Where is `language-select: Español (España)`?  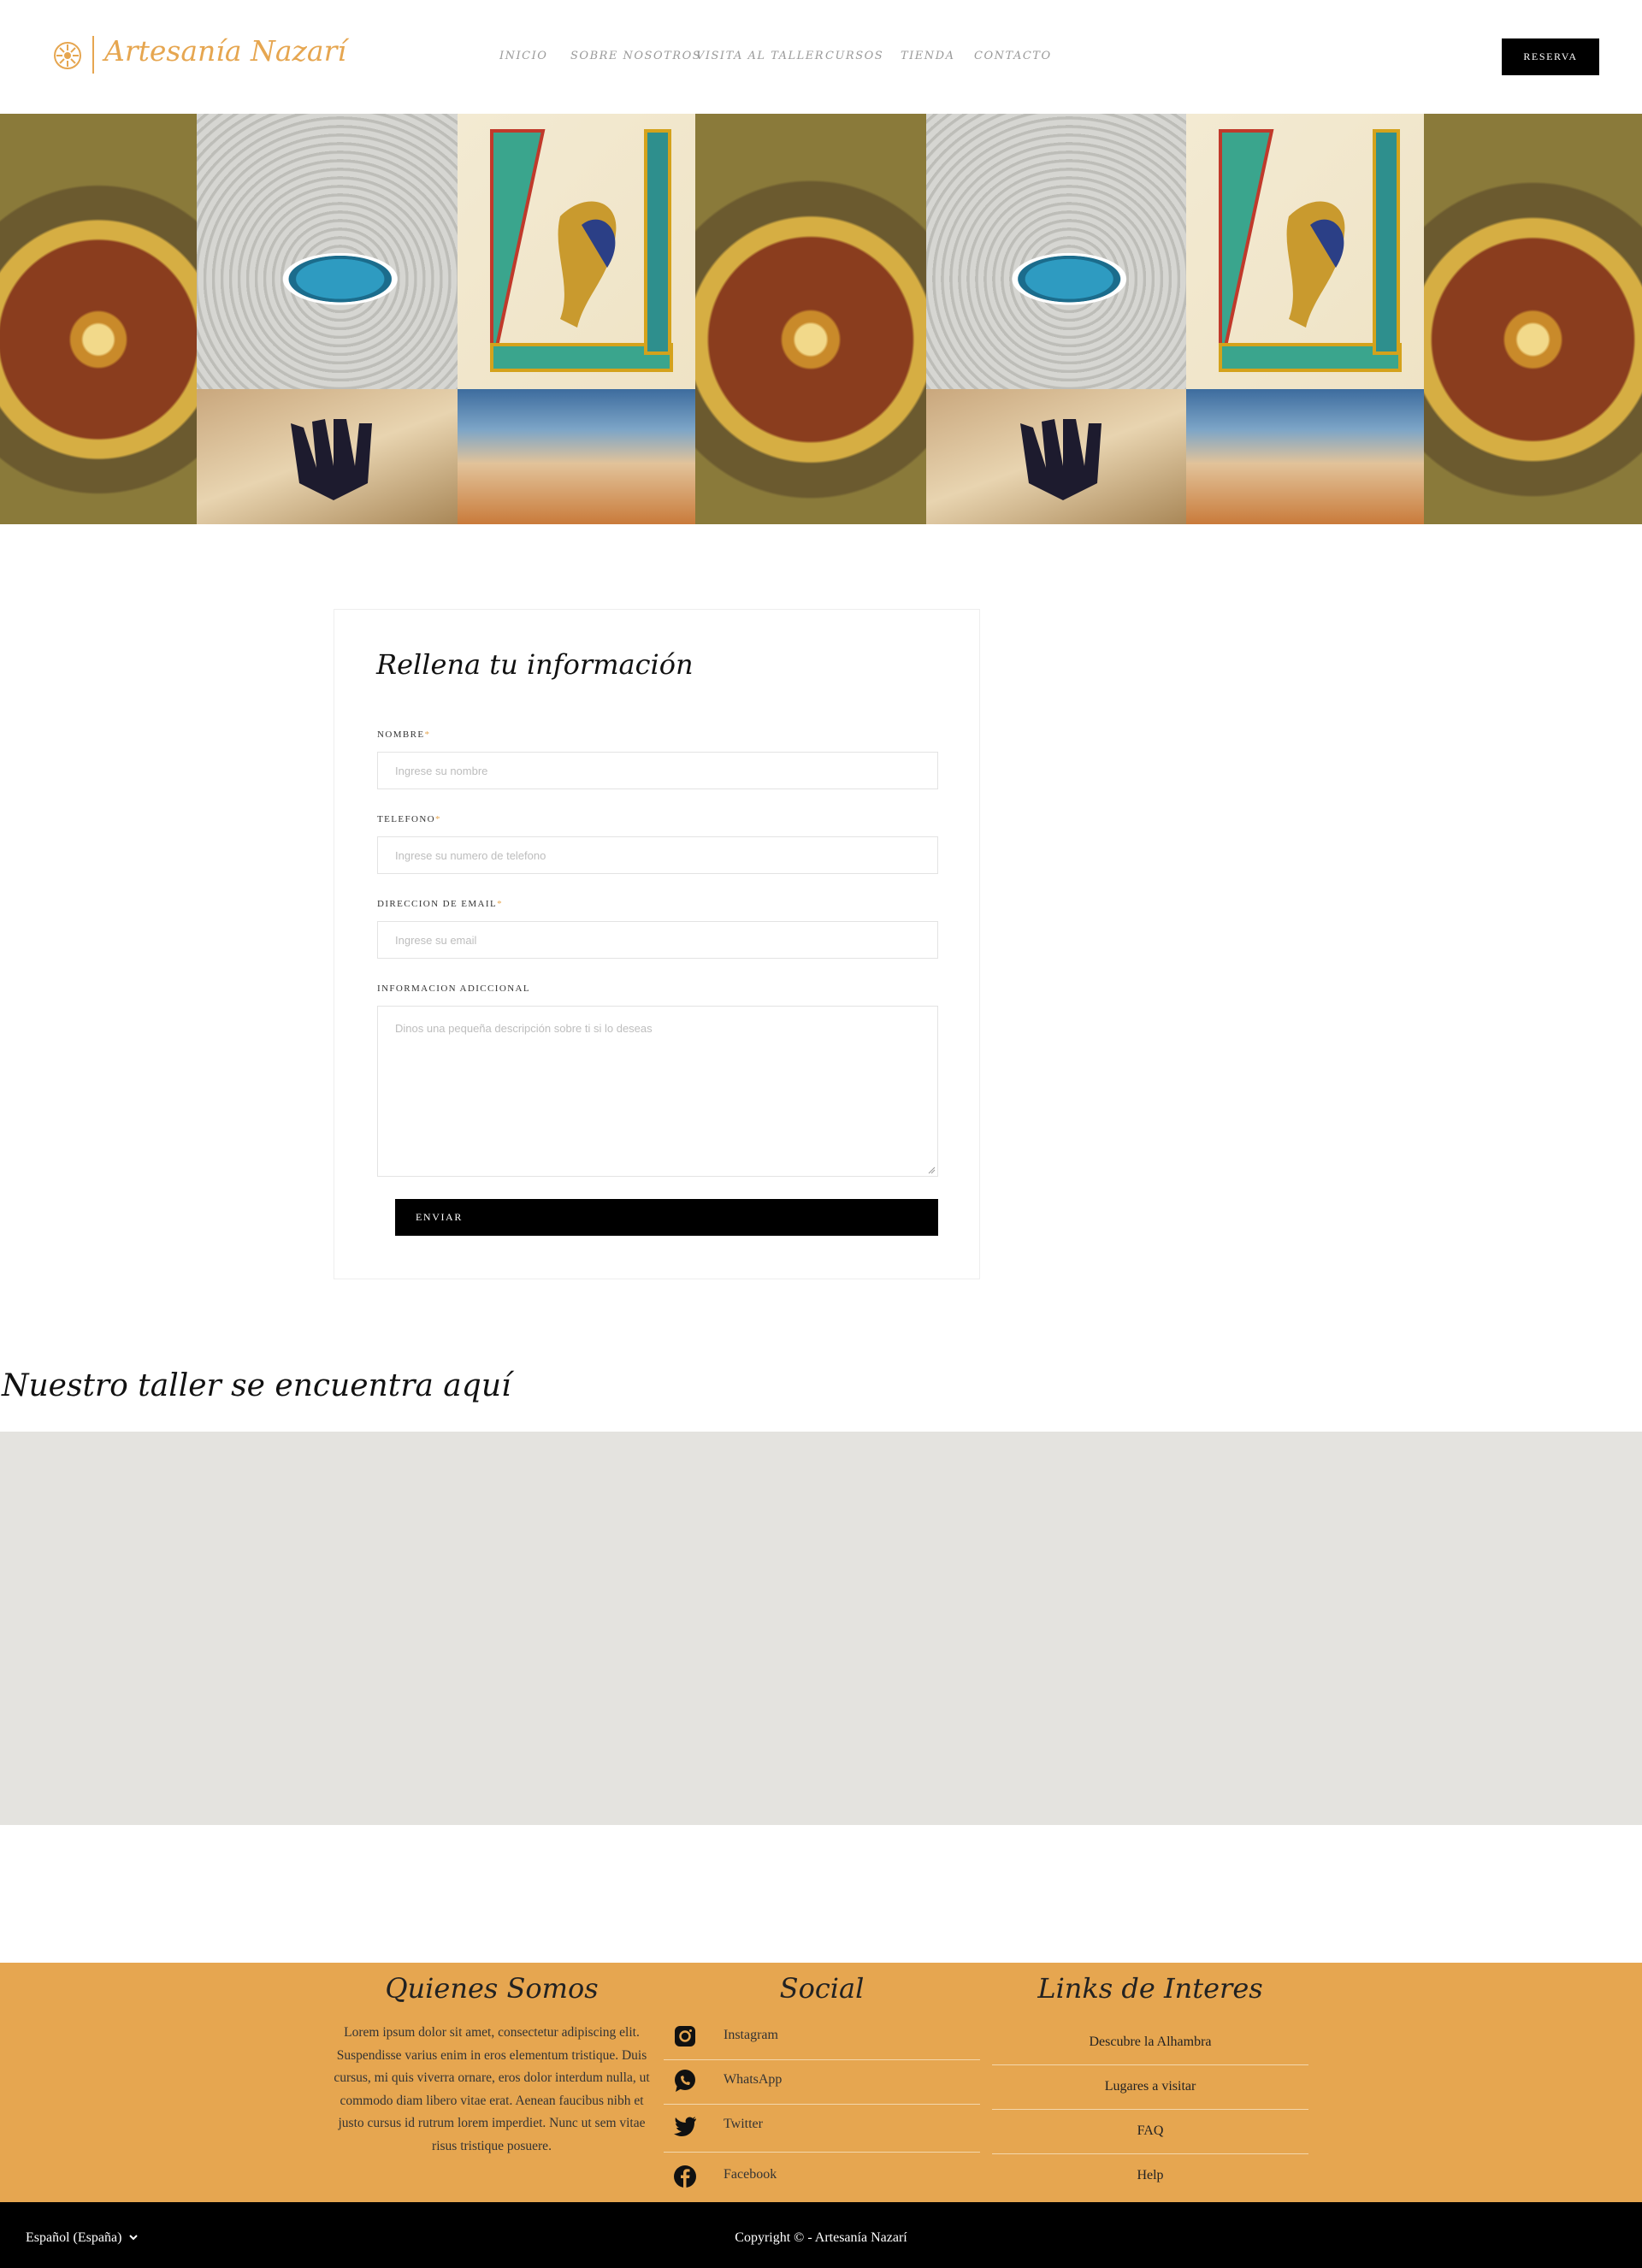 language-select: Español (España) is located at coordinates (82, 2238).